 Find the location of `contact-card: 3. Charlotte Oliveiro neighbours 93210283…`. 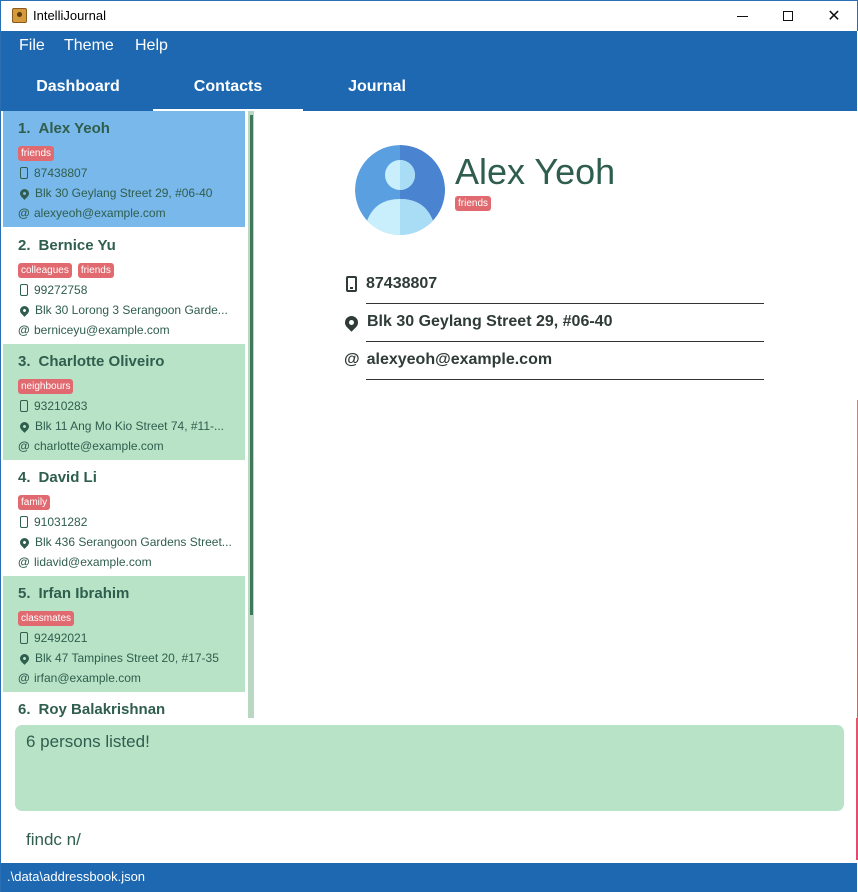

contact-card: 3. Charlotte Oliveiro neighbours 93210283… is located at coordinates (124, 402).